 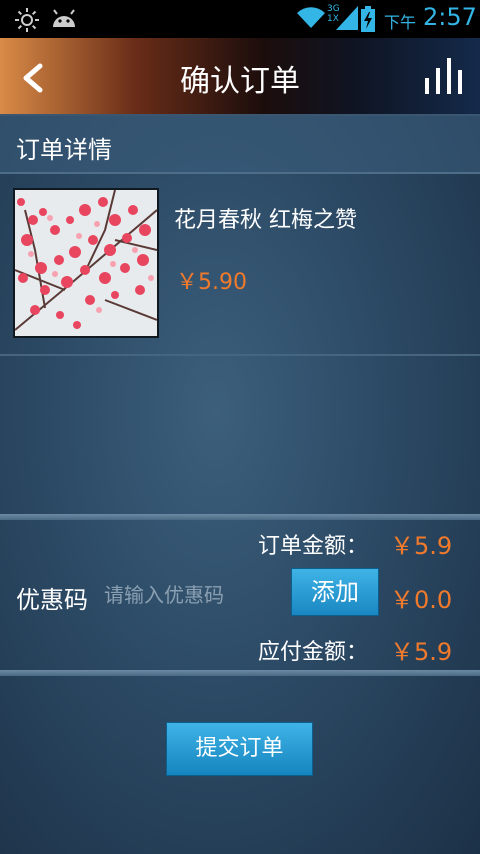 What do you see at coordinates (239, 749) in the screenshot?
I see `submit-order-button: 提交订单` at bounding box center [239, 749].